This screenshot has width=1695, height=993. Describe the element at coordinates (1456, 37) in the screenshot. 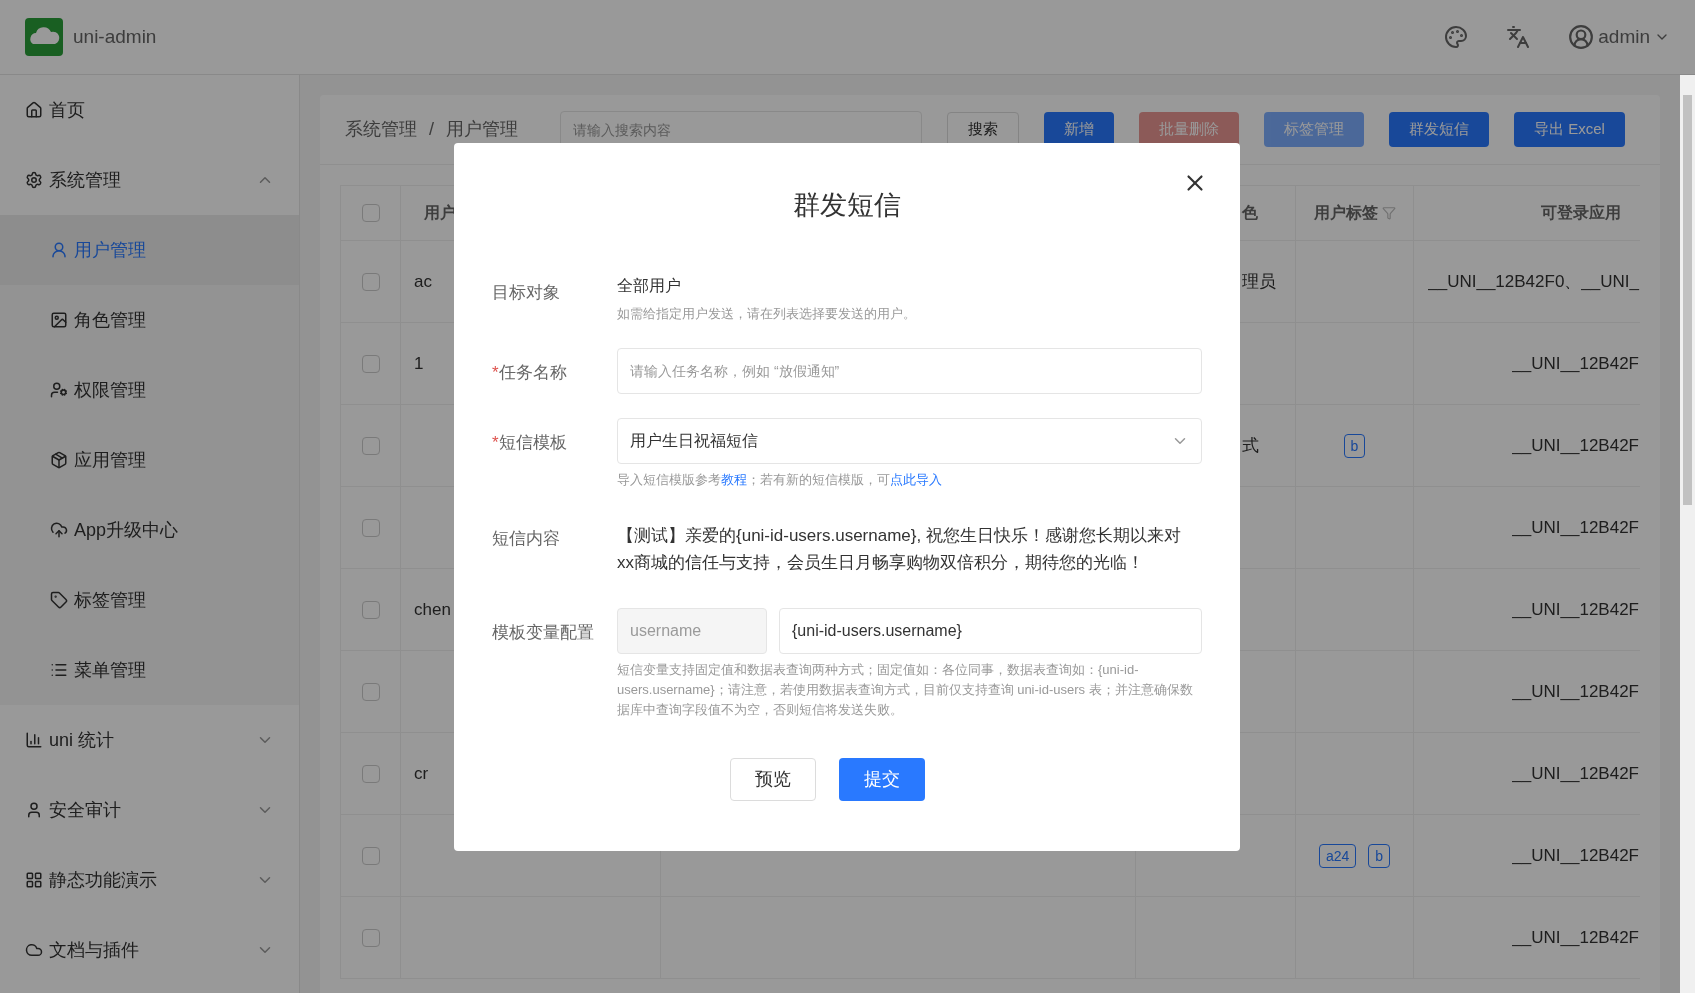

I see `palette-icon` at that location.